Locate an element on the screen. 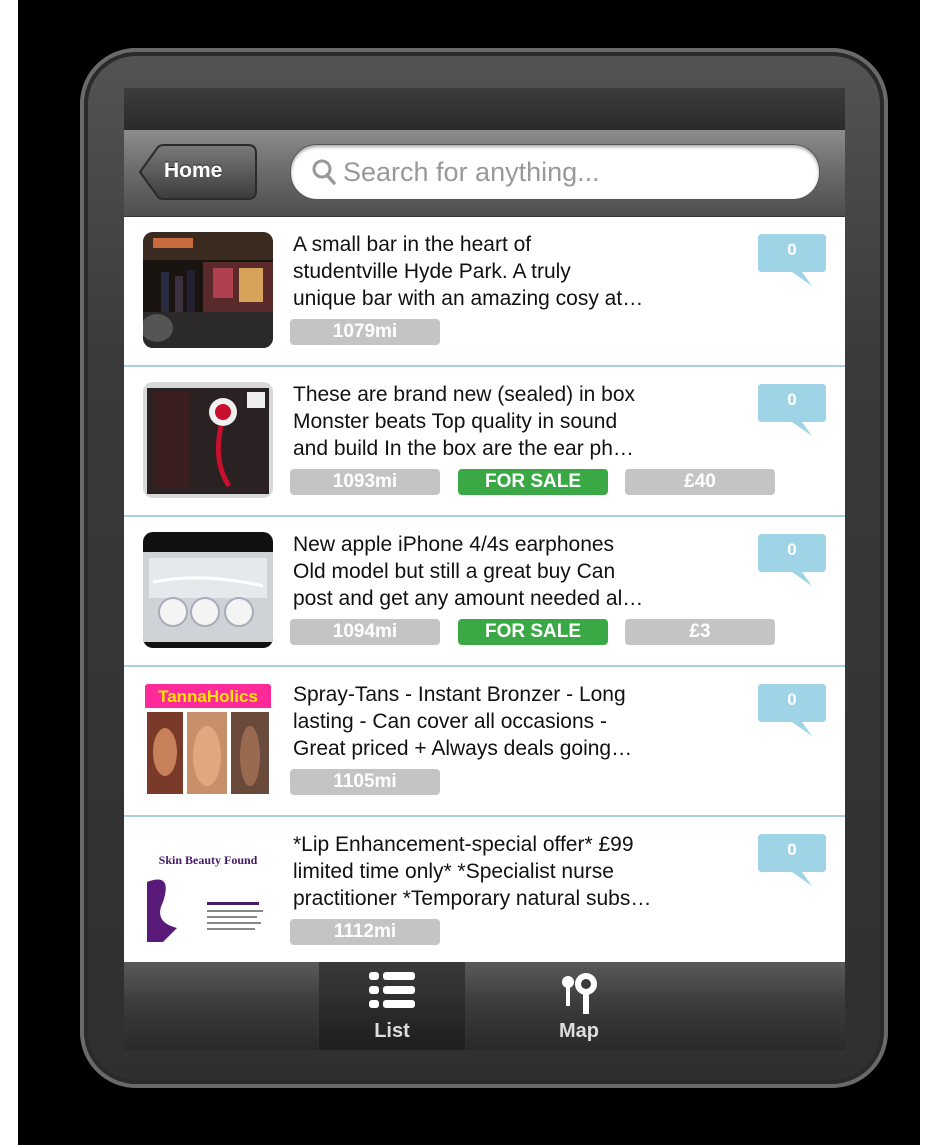 Image resolution: width=927 pixels, height=1145 pixels. description-line: A small bar in the heart of is located at coordinates (412, 244).